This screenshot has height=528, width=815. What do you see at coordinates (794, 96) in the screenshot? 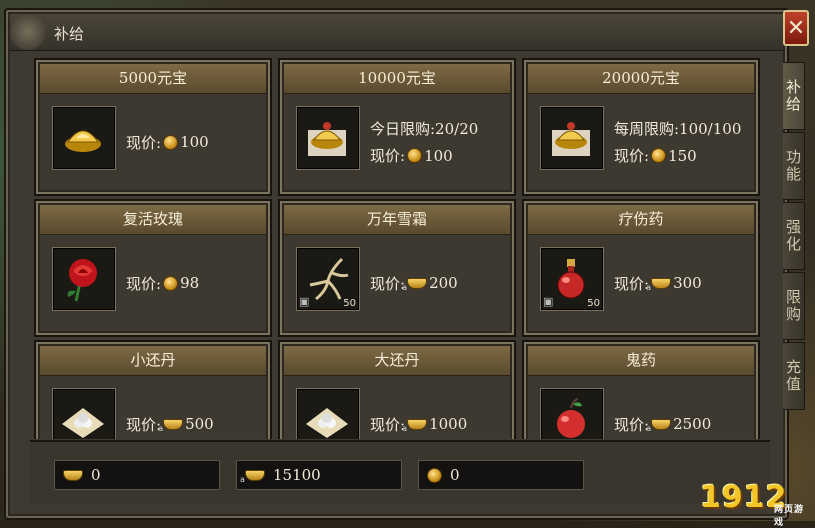
I see `tab-supply: 补给` at bounding box center [794, 96].